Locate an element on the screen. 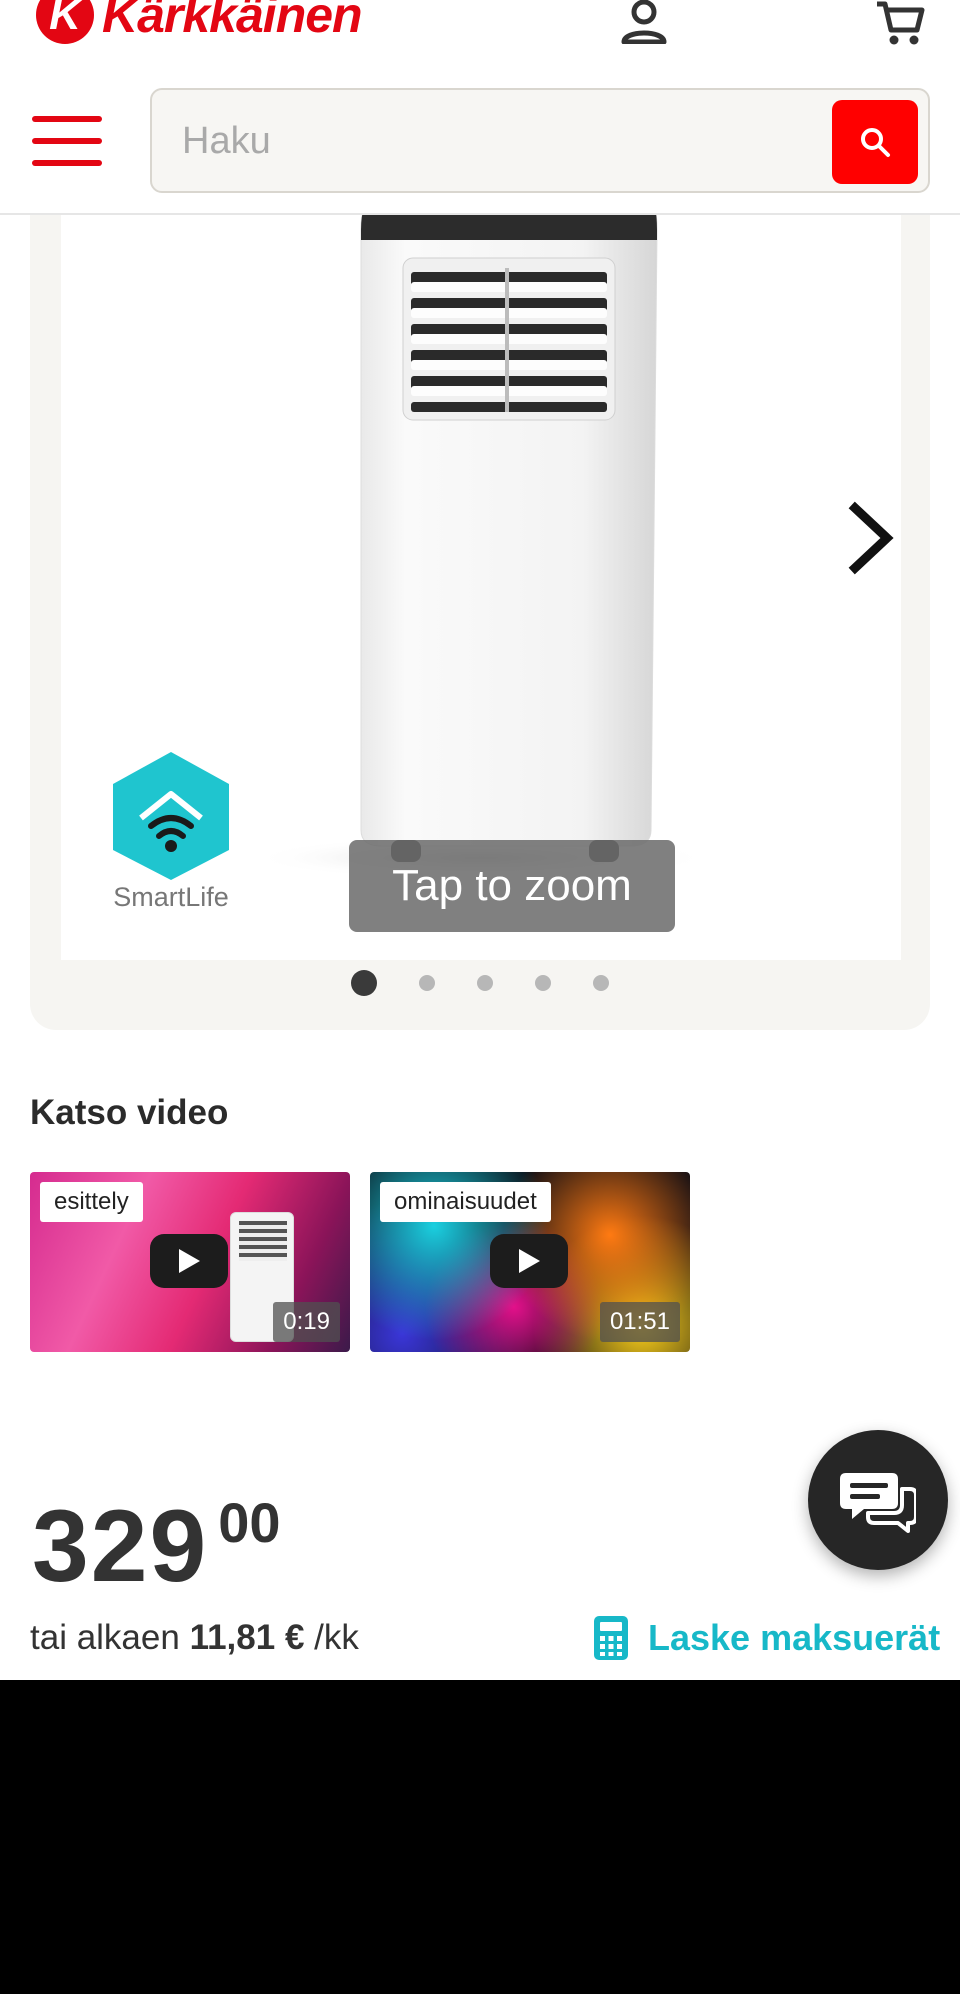  search-box is located at coordinates (540, 140).